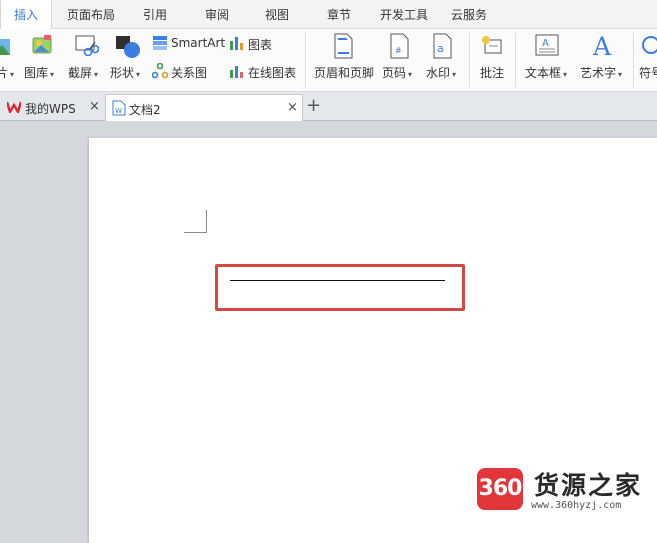  What do you see at coordinates (26, 14) in the screenshot?
I see `tab-insert: 插入` at bounding box center [26, 14].